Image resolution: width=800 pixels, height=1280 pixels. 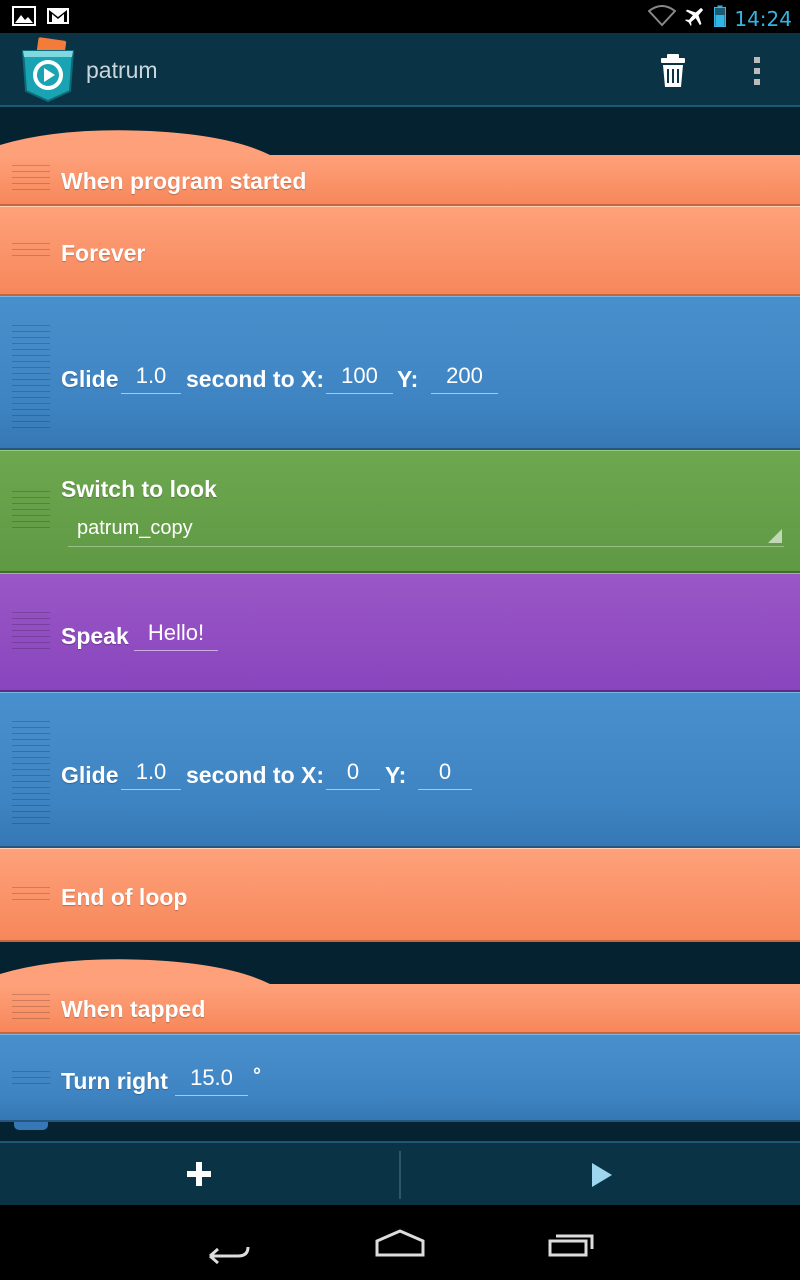 What do you see at coordinates (359, 378) in the screenshot?
I see `glide-x-field: 100` at bounding box center [359, 378].